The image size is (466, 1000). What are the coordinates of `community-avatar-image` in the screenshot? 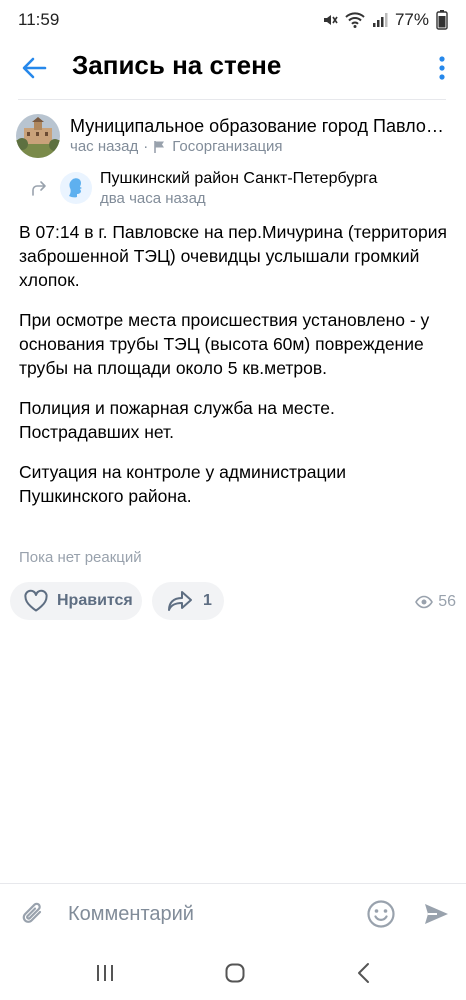 It's located at (38, 136).